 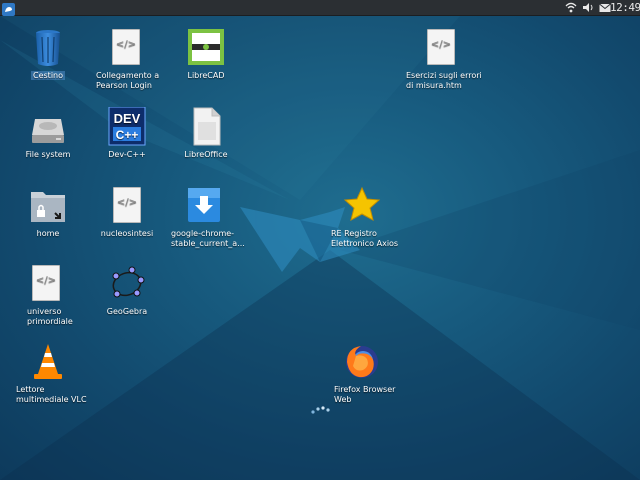 I want to click on icon-label: GeoGebra, so click(x=127, y=311).